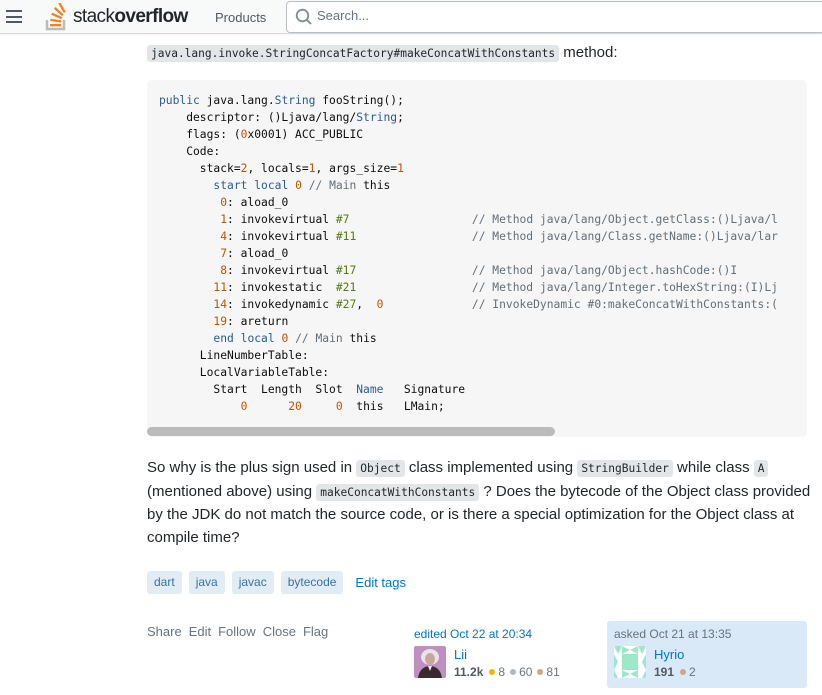 This screenshot has height=695, width=822. I want to click on reputation-score: 11.2k, so click(469, 672).